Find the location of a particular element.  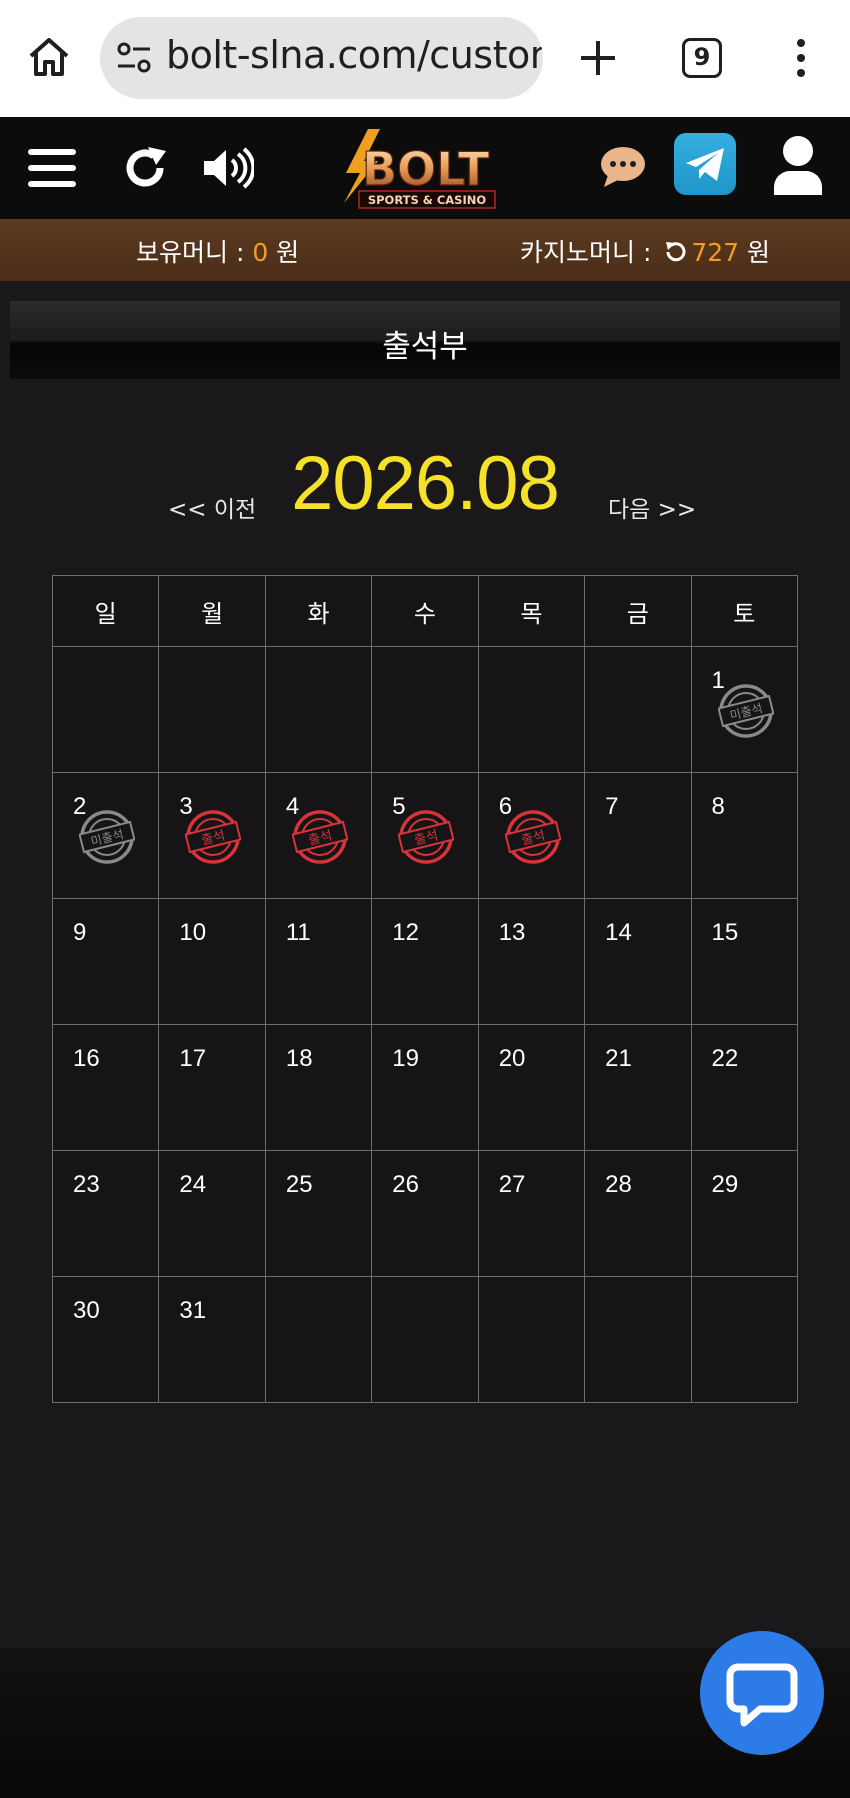

calendar-day-cell: 3 출석 is located at coordinates (212, 835).